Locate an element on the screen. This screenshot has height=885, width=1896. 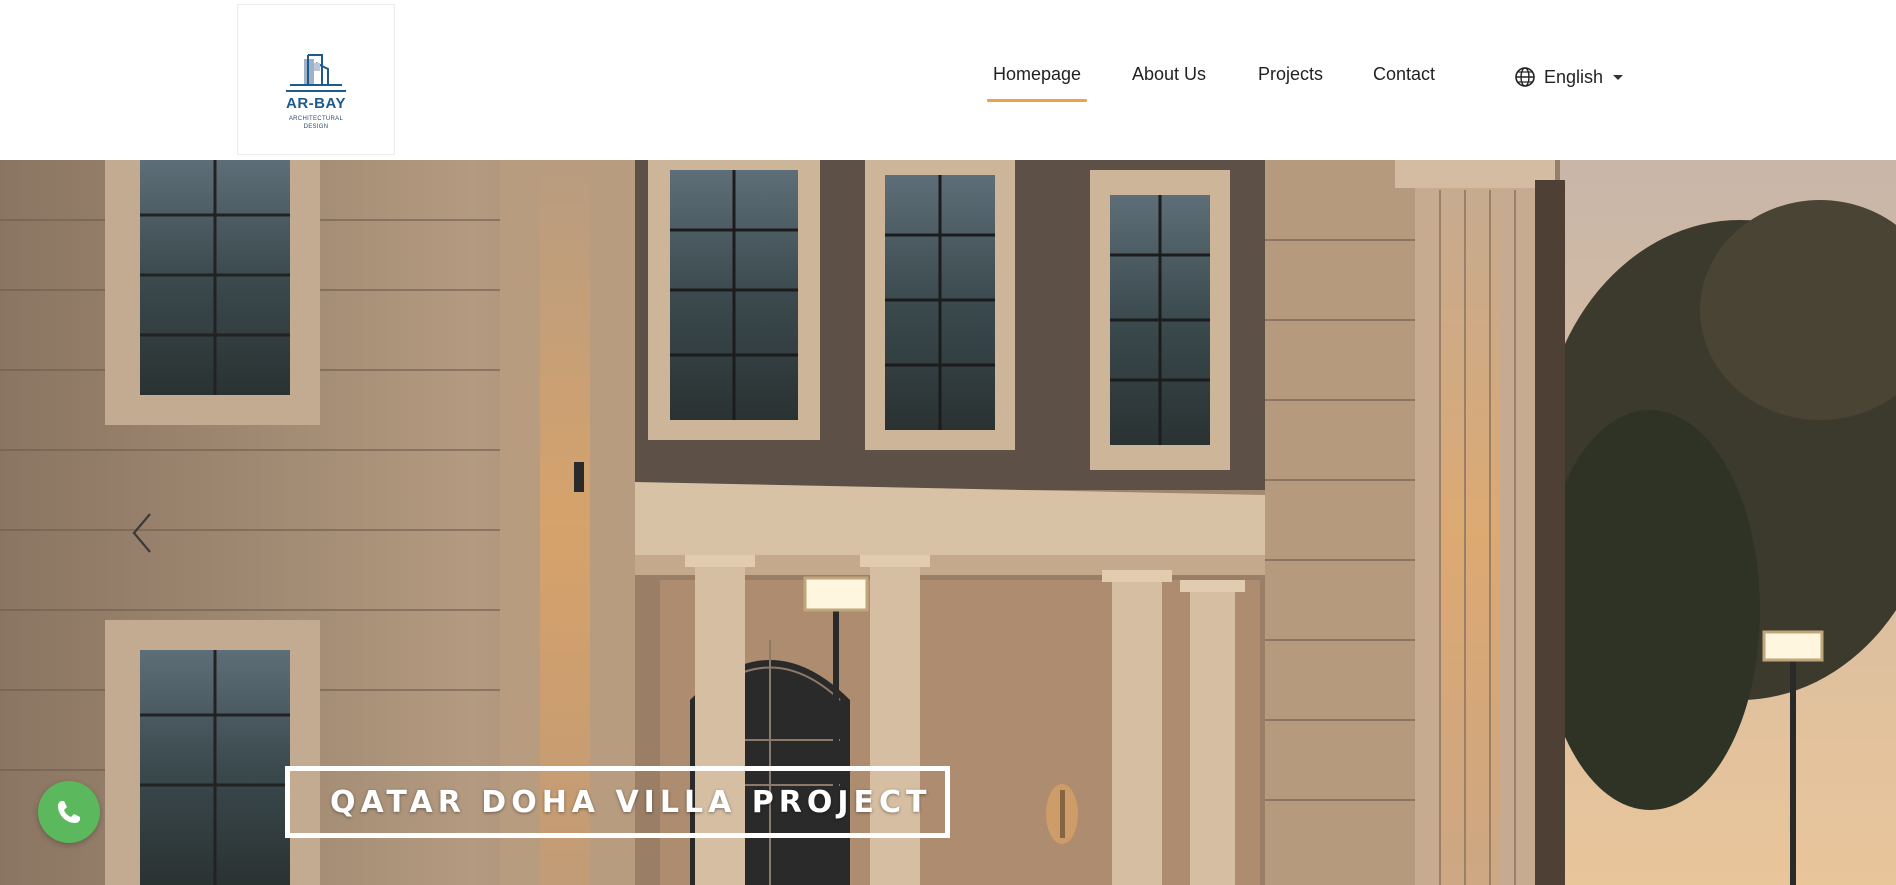
logo: AR-BAY ARCHITECTURAL DESIGN is located at coordinates (316, 79).